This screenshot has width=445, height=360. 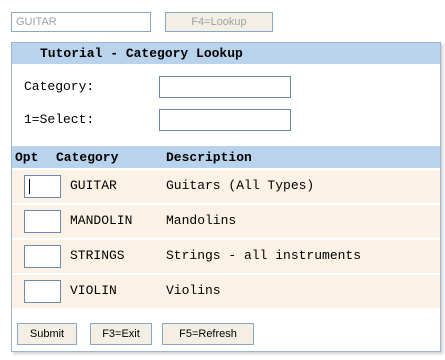 I want to click on cell-category: VIOLIN, so click(x=93, y=290).